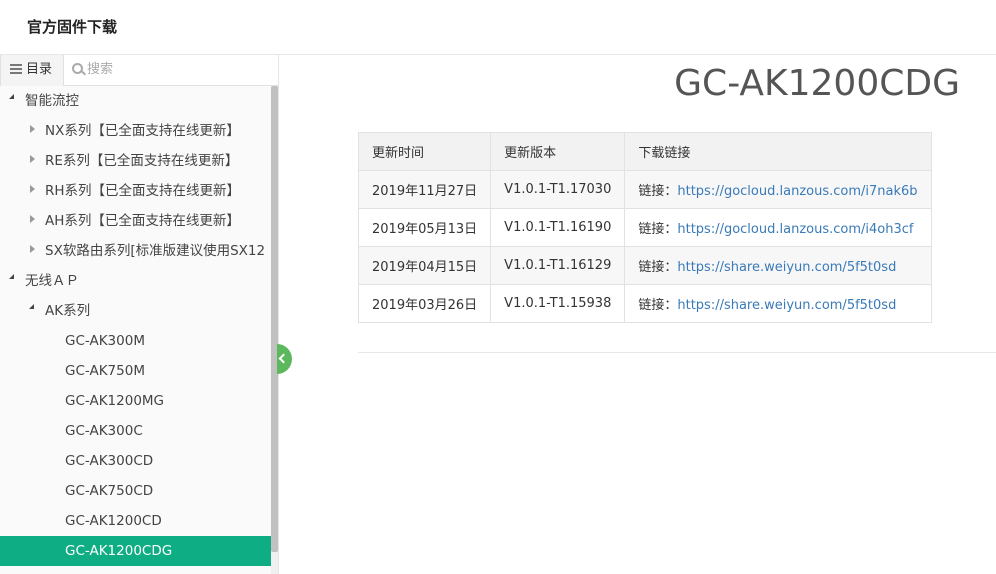 The height and width of the screenshot is (574, 996). I want to click on sidebar-item-label: GC-AK1200CDG, so click(119, 551).